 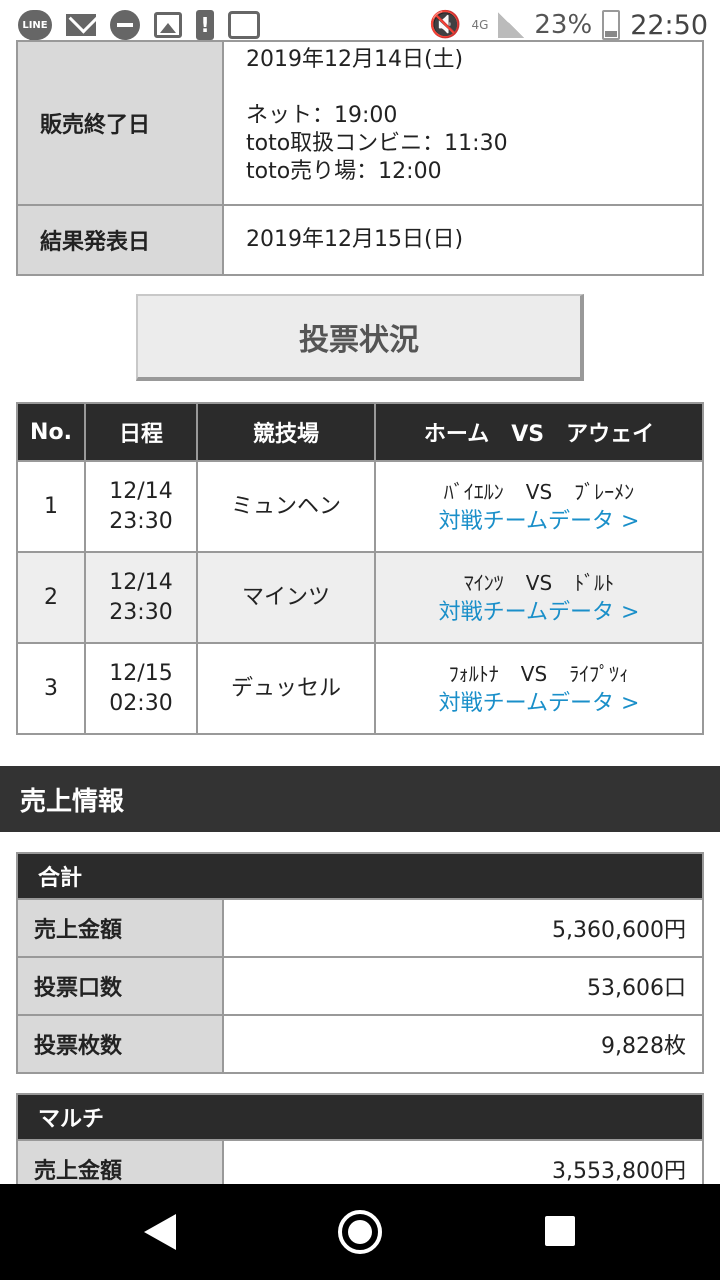 What do you see at coordinates (360, 1117) in the screenshot?
I see `sales-multi-title: マルチ` at bounding box center [360, 1117].